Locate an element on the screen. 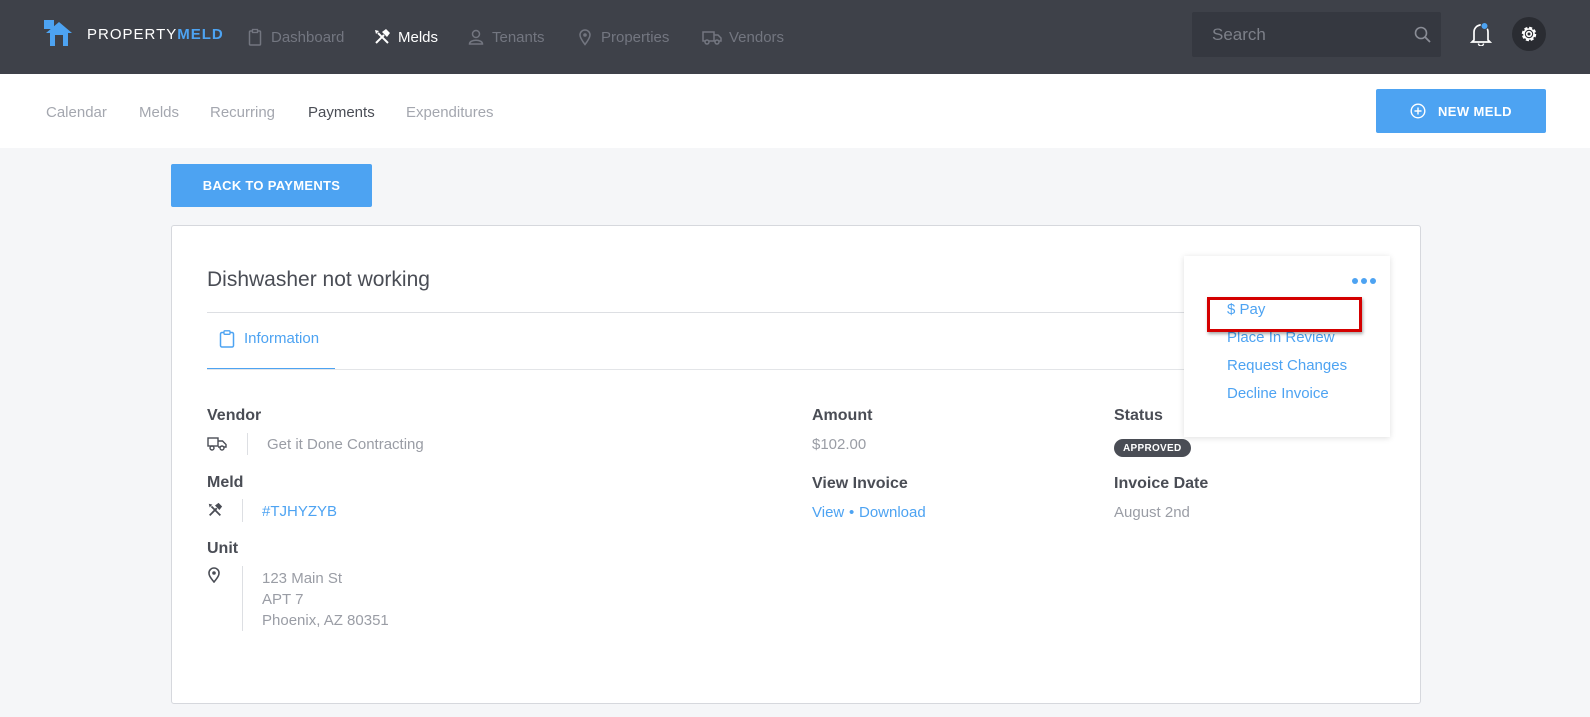  nav-tenants: Tenants is located at coordinates (506, 37).